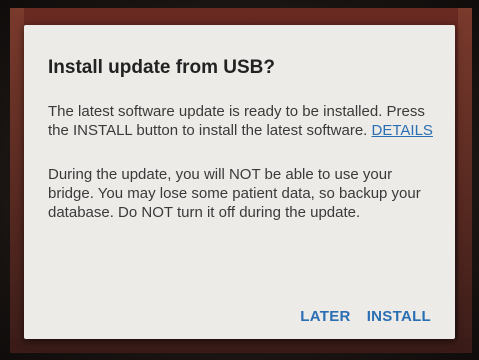 This screenshot has height=360, width=479. Describe the element at coordinates (402, 130) in the screenshot. I see `details-link: DETAILS` at that location.